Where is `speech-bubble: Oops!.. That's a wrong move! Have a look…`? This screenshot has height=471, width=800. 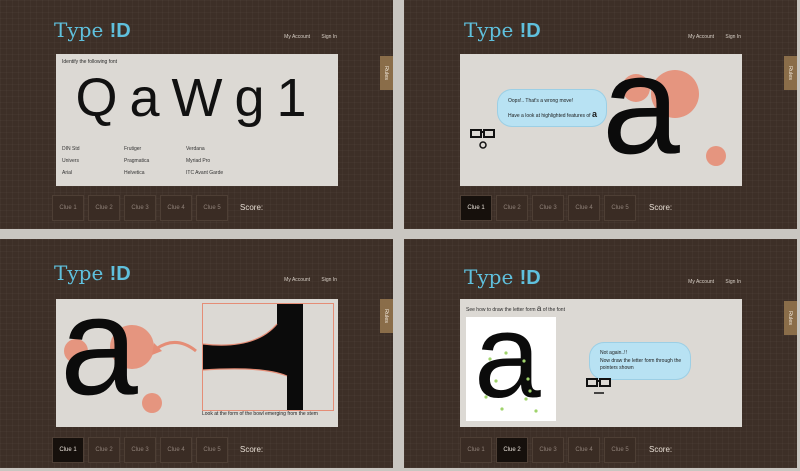 speech-bubble: Oops!.. That's a wrong move! Have a look… is located at coordinates (552, 108).